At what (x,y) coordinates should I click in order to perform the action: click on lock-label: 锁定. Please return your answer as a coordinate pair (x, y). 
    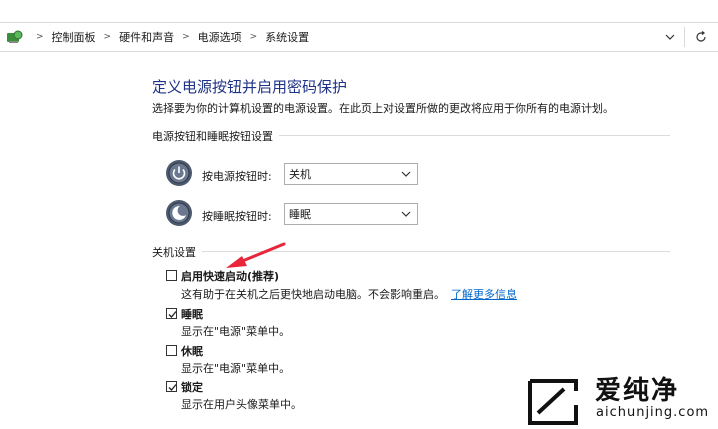
    Looking at the image, I should click on (192, 387).